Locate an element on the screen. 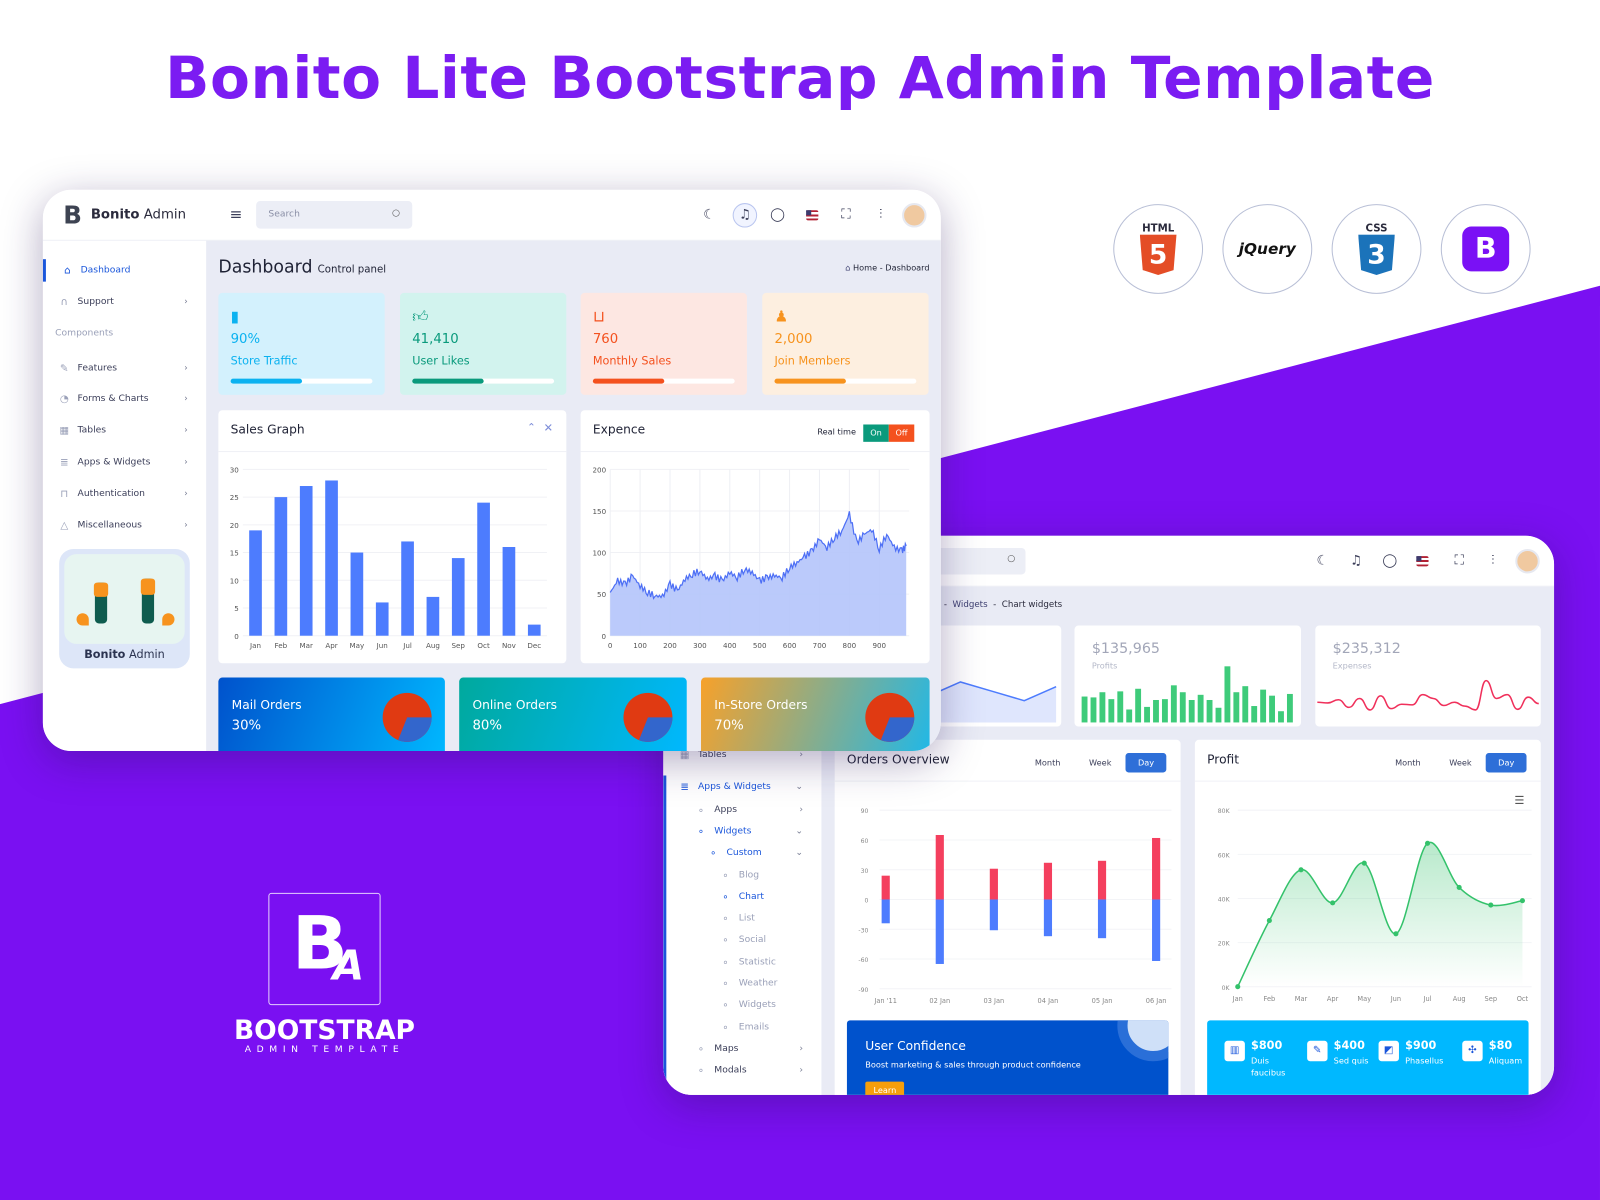 The image size is (1600, 1200). sidebar-item-features: ✎ Features › is located at coordinates (124, 368).